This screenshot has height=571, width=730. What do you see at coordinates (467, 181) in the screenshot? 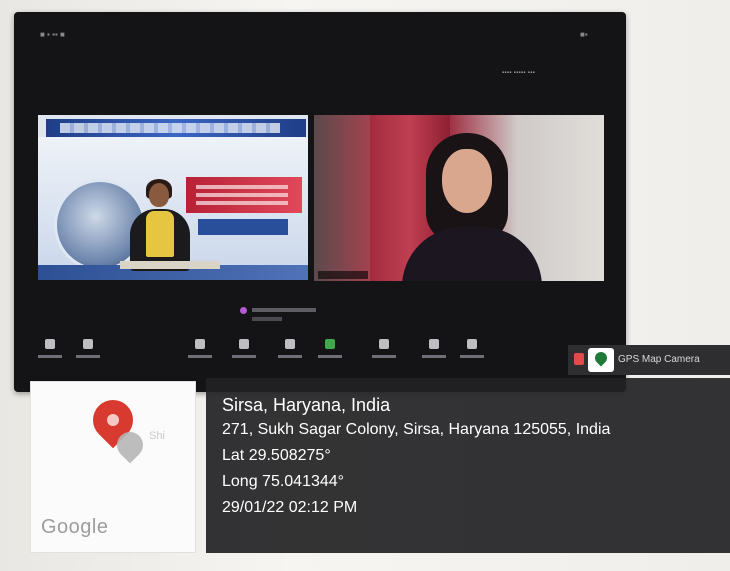
I see `participant-face` at bounding box center [467, 181].